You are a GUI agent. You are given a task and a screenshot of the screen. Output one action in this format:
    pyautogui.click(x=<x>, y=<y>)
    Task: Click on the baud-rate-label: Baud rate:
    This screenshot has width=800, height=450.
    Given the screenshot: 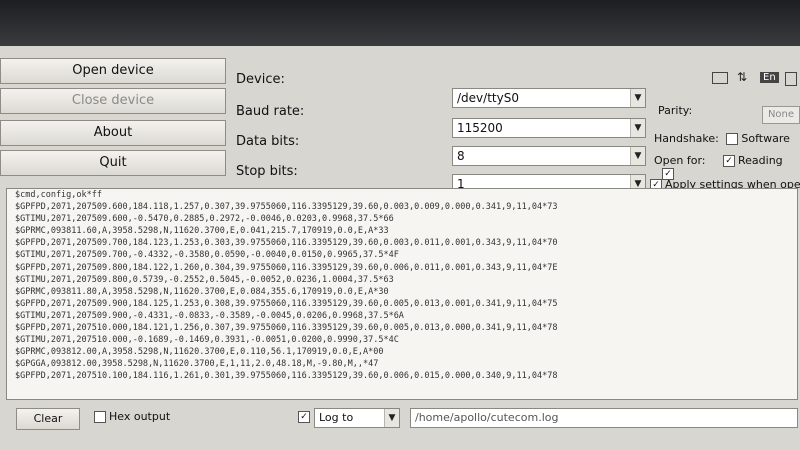 What is the action you would take?
    pyautogui.click(x=270, y=111)
    